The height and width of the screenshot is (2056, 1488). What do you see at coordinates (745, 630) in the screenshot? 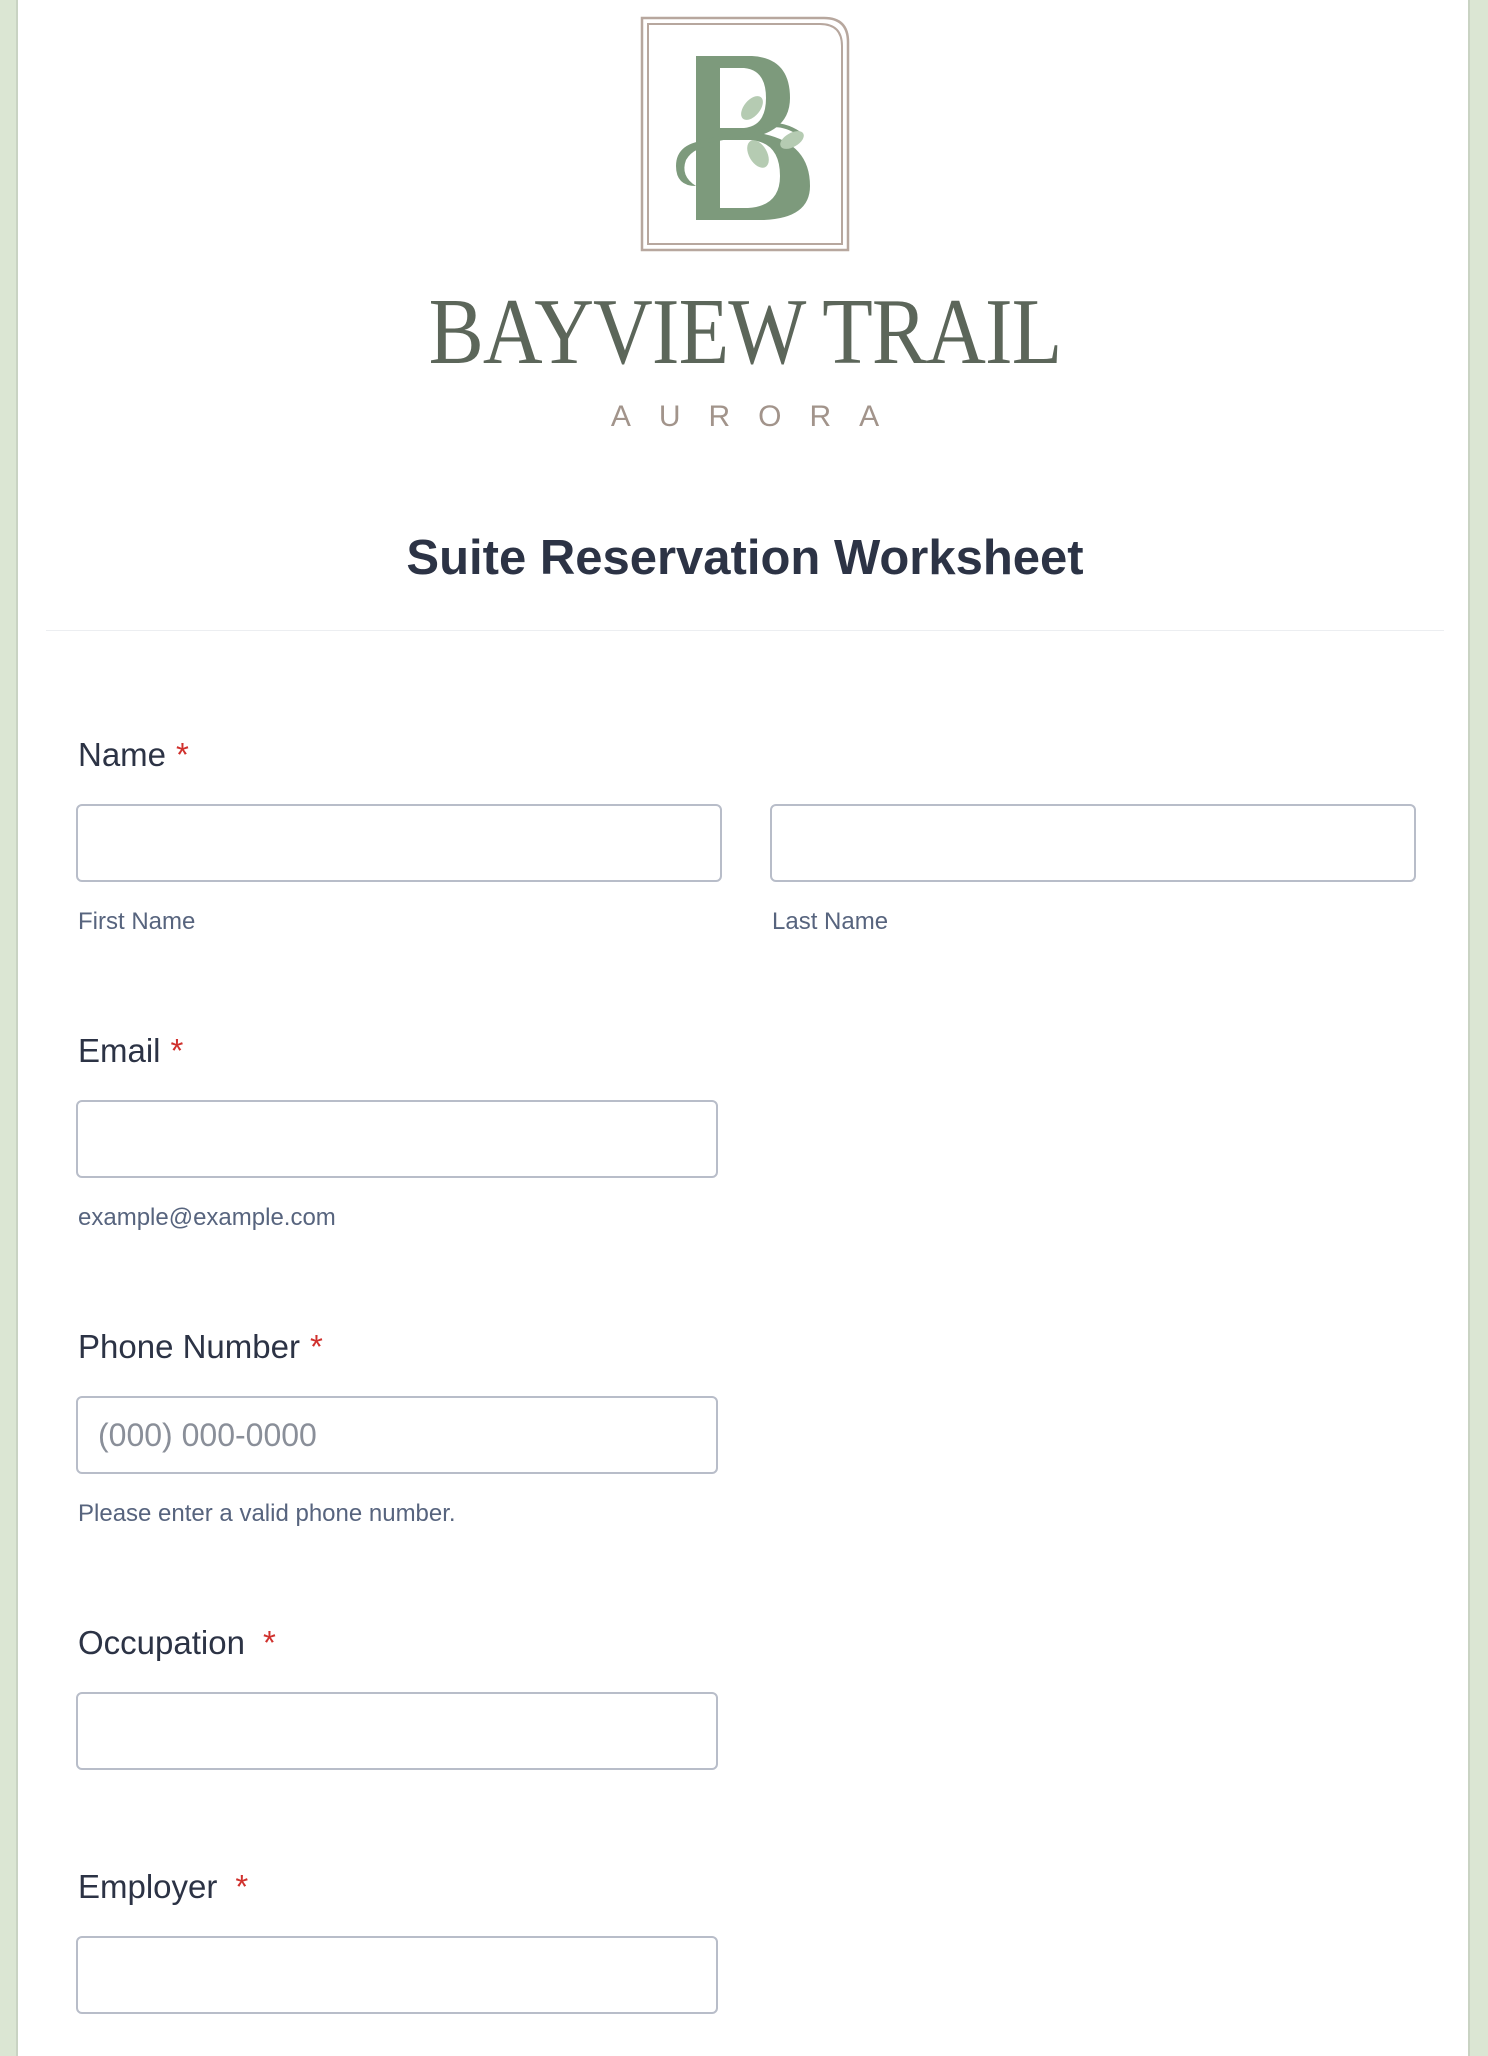
I see `header-divider` at bounding box center [745, 630].